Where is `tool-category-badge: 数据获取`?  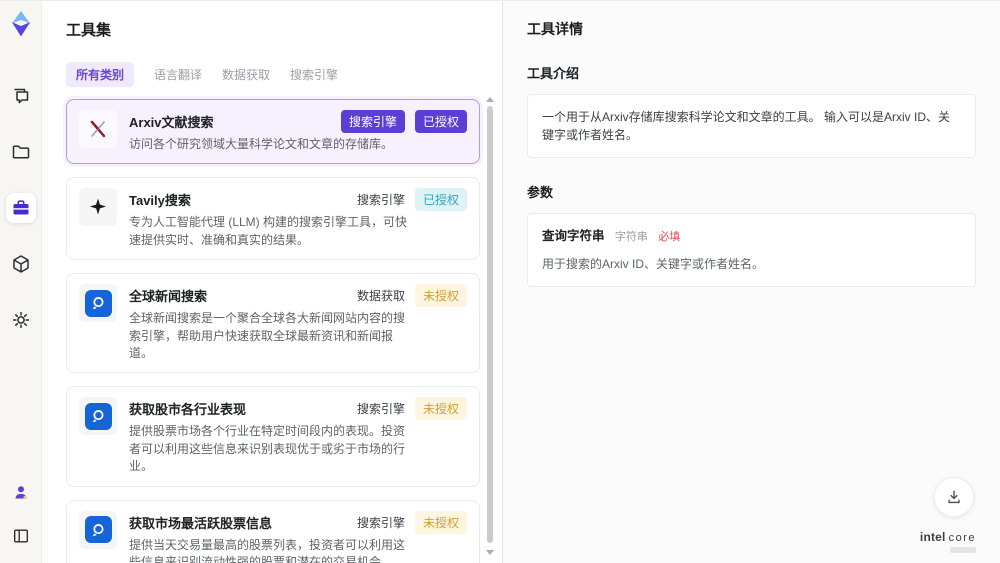 tool-category-badge: 数据获取 is located at coordinates (380, 296).